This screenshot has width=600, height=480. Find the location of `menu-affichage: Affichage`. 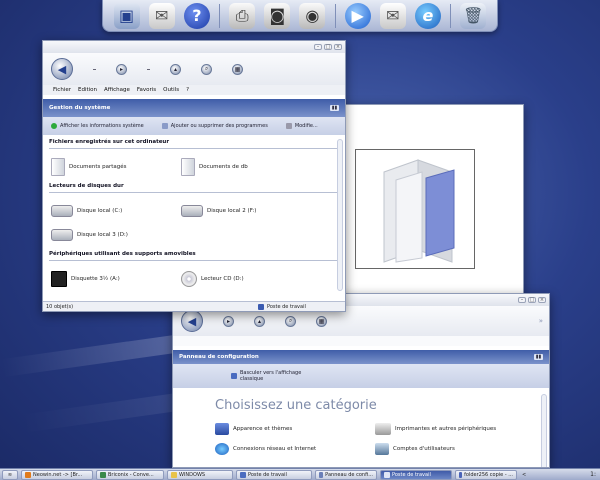

menu-affichage: Affichage is located at coordinates (117, 90).